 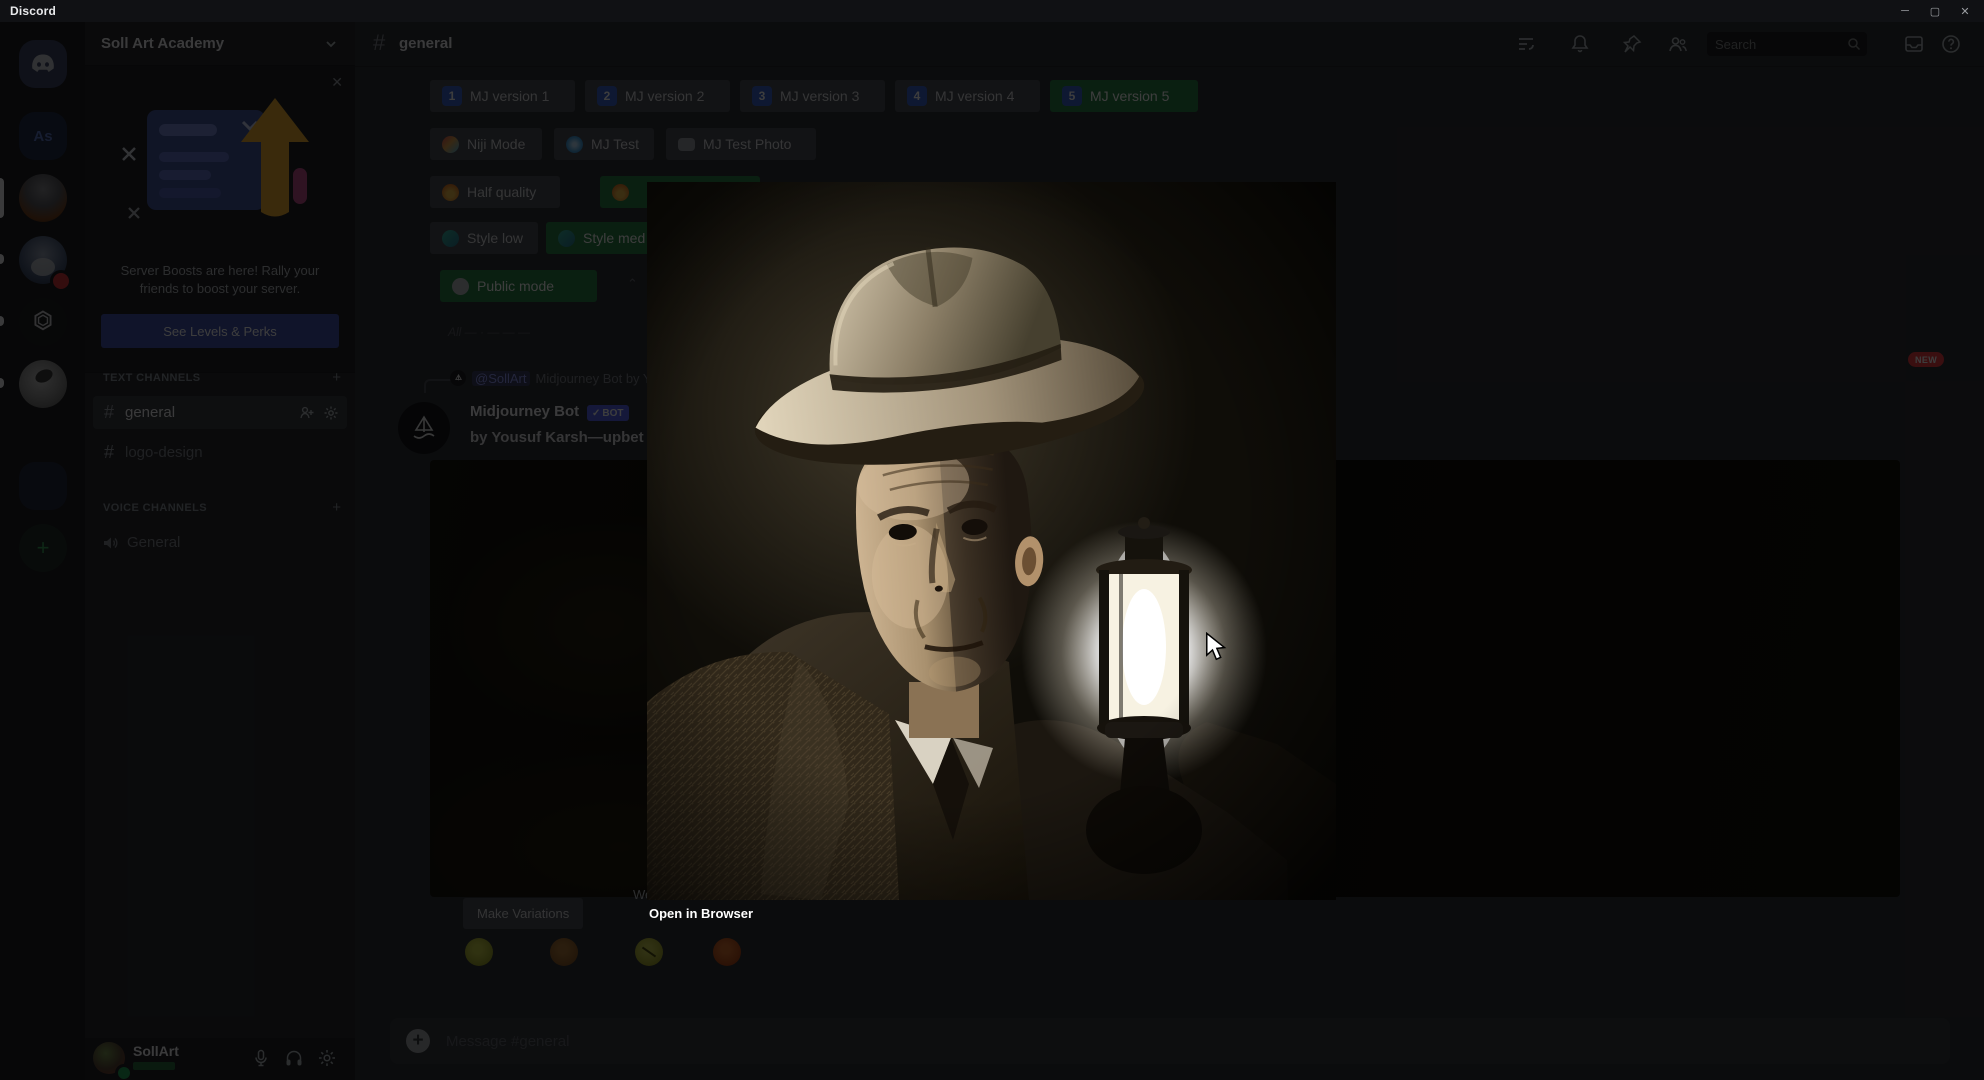 What do you see at coordinates (1217, 647) in the screenshot?
I see `mouse-cursor-icon` at bounding box center [1217, 647].